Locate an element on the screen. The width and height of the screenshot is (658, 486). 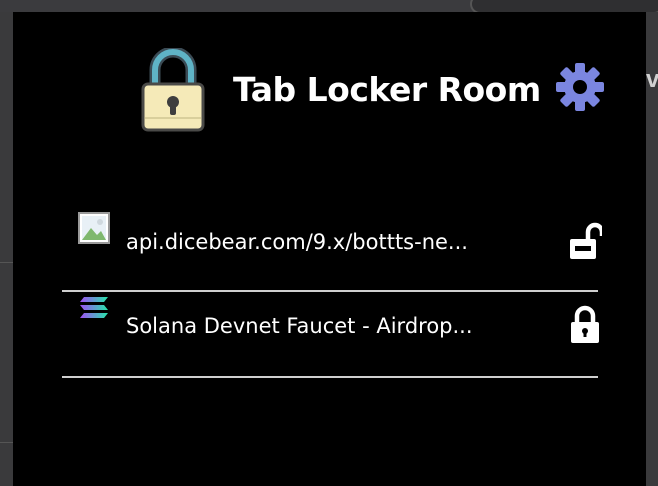
padlock-icon is located at coordinates (173, 90).